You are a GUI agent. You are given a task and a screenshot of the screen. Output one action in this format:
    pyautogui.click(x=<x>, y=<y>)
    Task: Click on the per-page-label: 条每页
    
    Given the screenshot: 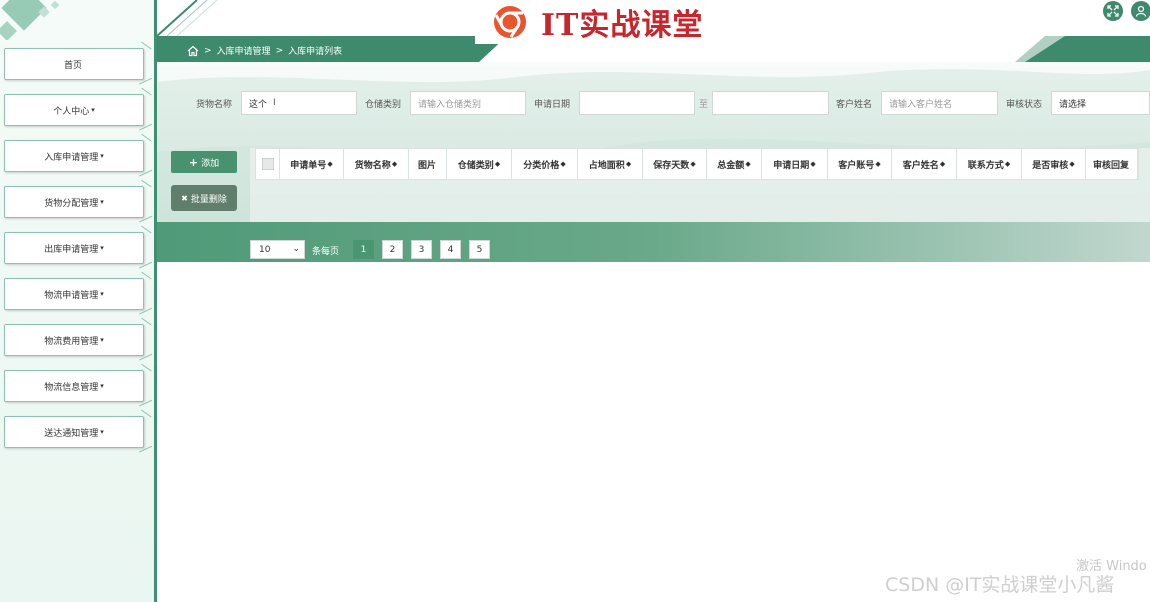 What is the action you would take?
    pyautogui.click(x=326, y=252)
    